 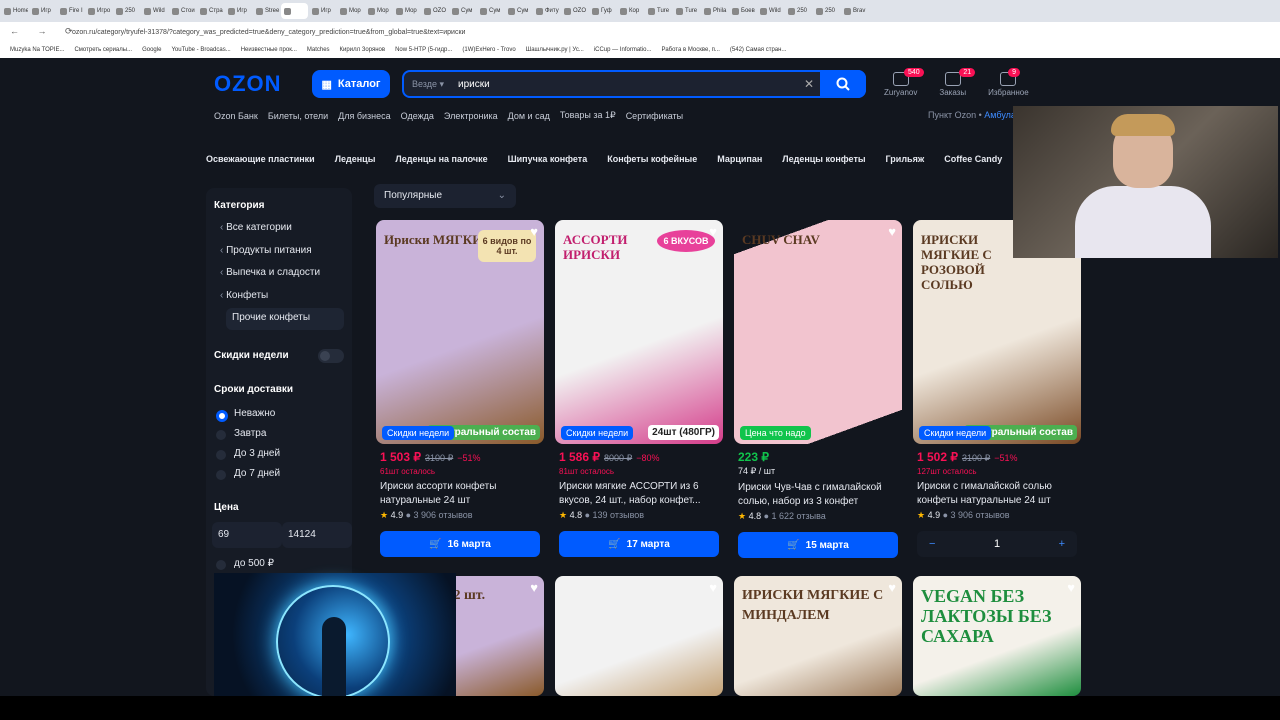 What do you see at coordinates (652, 159) in the screenshot?
I see `category-chip: Конфеты кофейные` at bounding box center [652, 159].